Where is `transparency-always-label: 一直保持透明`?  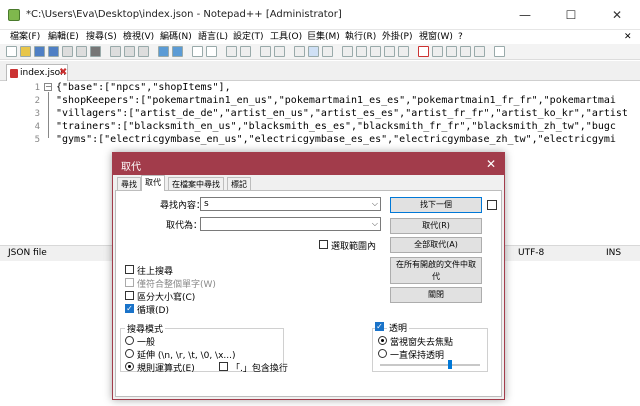 transparency-always-label: 一直保持透明 is located at coordinates (417, 356).